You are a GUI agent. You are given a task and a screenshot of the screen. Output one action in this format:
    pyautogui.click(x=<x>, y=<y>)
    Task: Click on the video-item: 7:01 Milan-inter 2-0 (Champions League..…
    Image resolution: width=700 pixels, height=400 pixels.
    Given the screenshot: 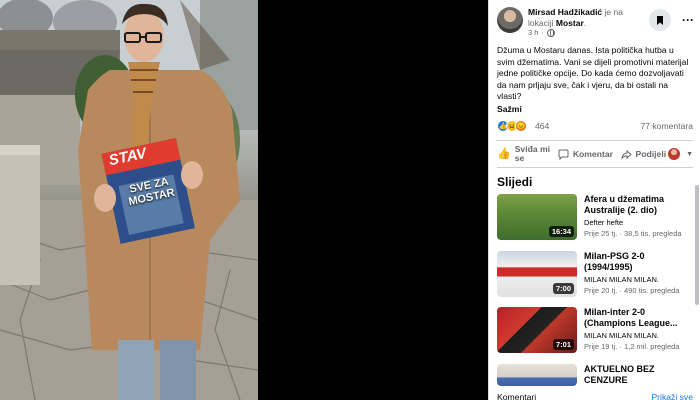 What is the action you would take?
    pyautogui.click(x=595, y=331)
    